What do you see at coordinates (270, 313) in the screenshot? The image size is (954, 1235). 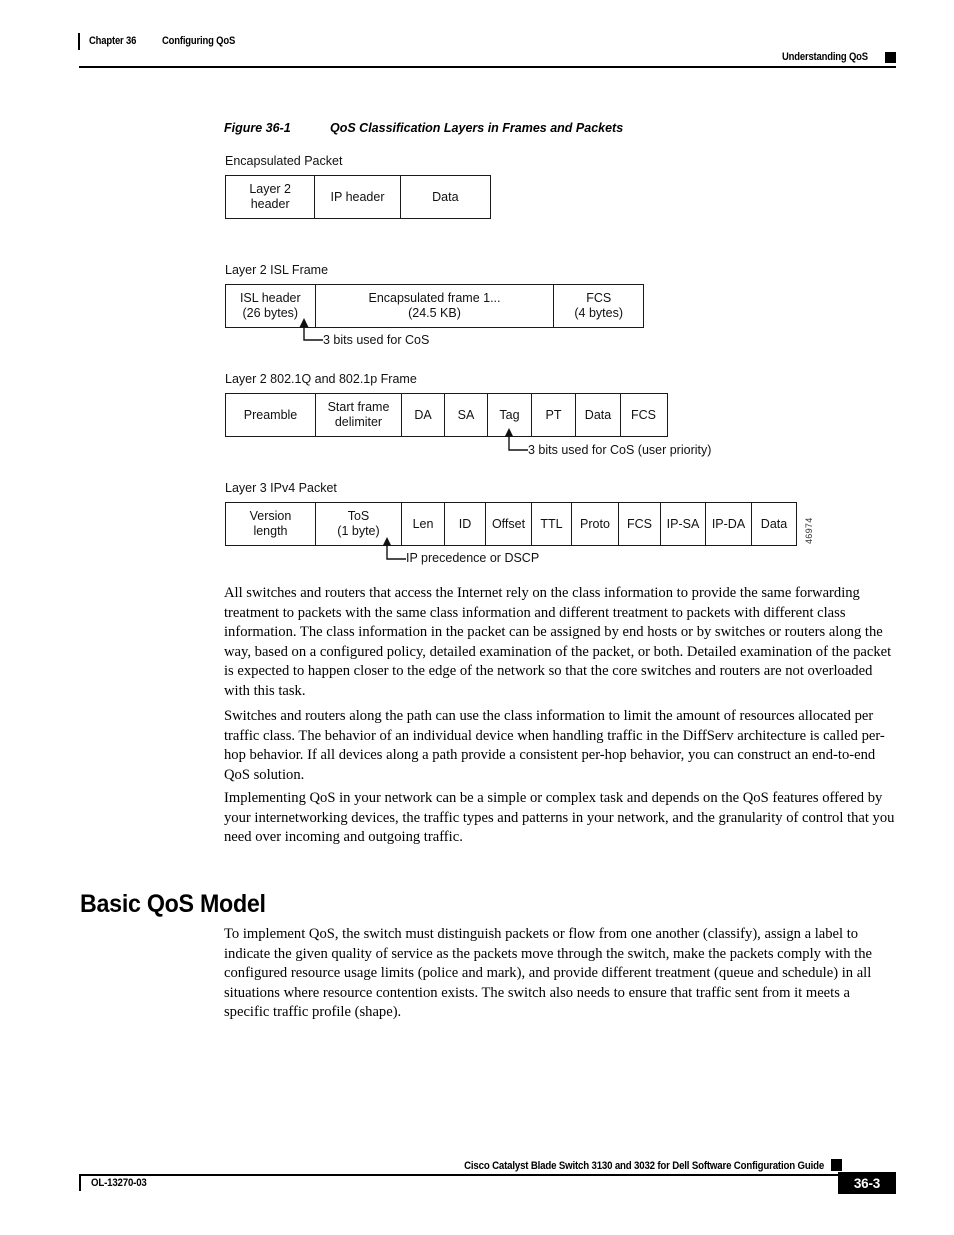 I see `pkt-cell-line2: (26 bytes)` at bounding box center [270, 313].